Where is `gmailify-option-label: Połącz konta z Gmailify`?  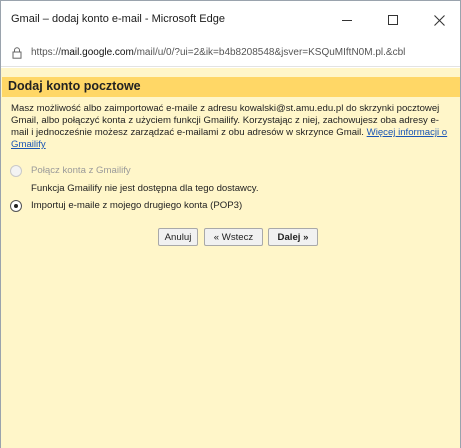 gmailify-option-label: Połącz konta z Gmailify is located at coordinates (81, 170).